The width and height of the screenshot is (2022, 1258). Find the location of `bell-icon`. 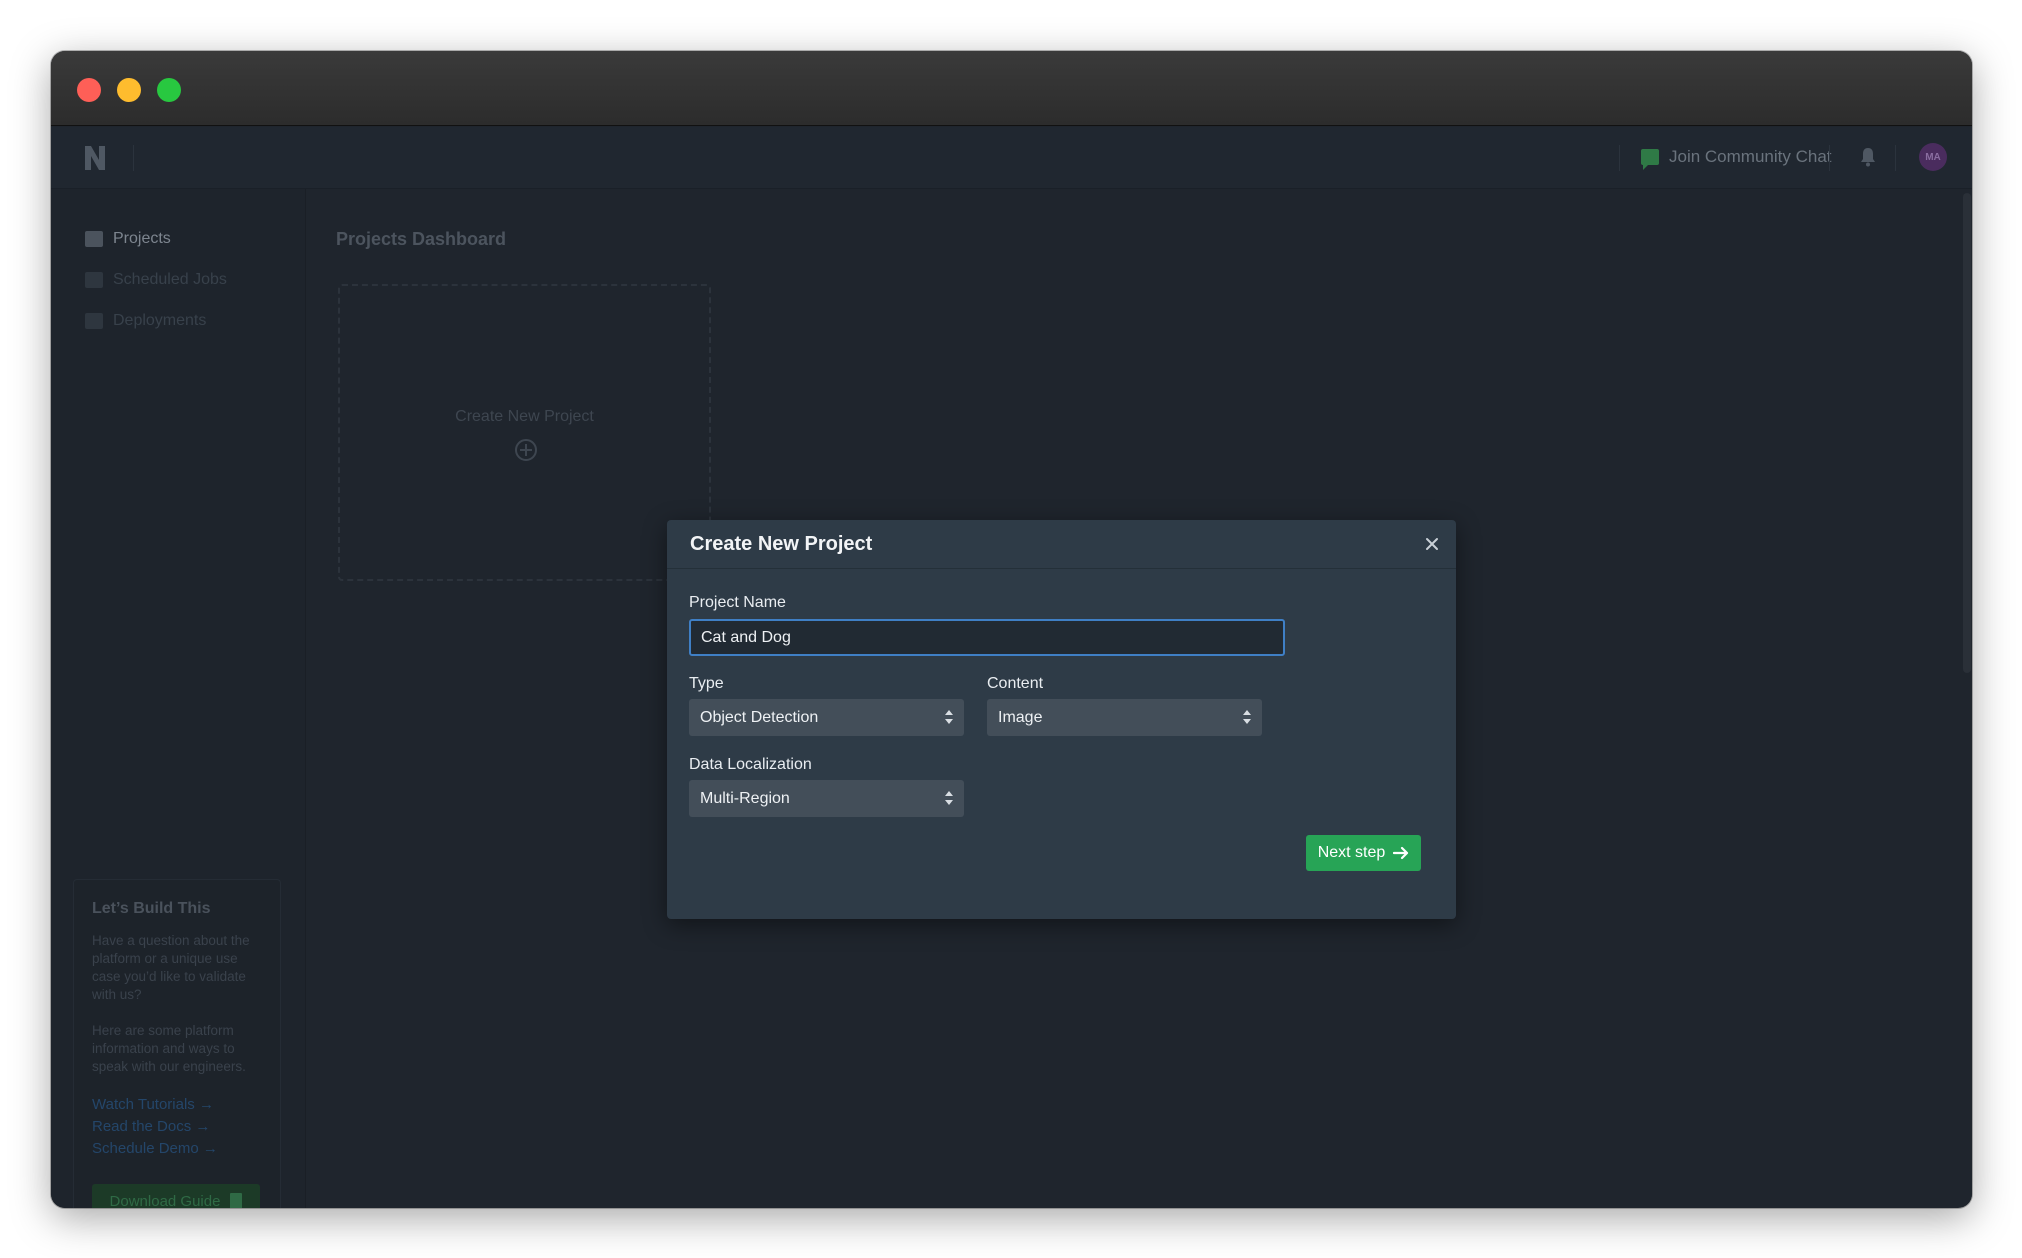

bell-icon is located at coordinates (1868, 157).